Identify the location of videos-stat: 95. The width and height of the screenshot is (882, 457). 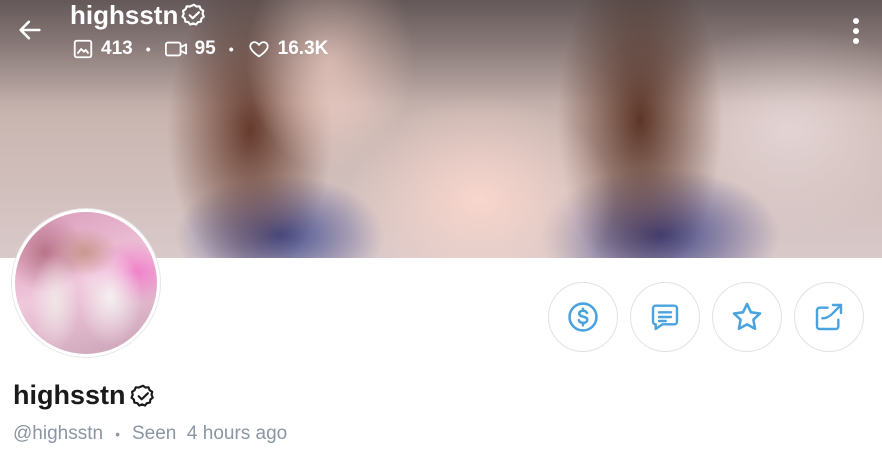
(190, 49).